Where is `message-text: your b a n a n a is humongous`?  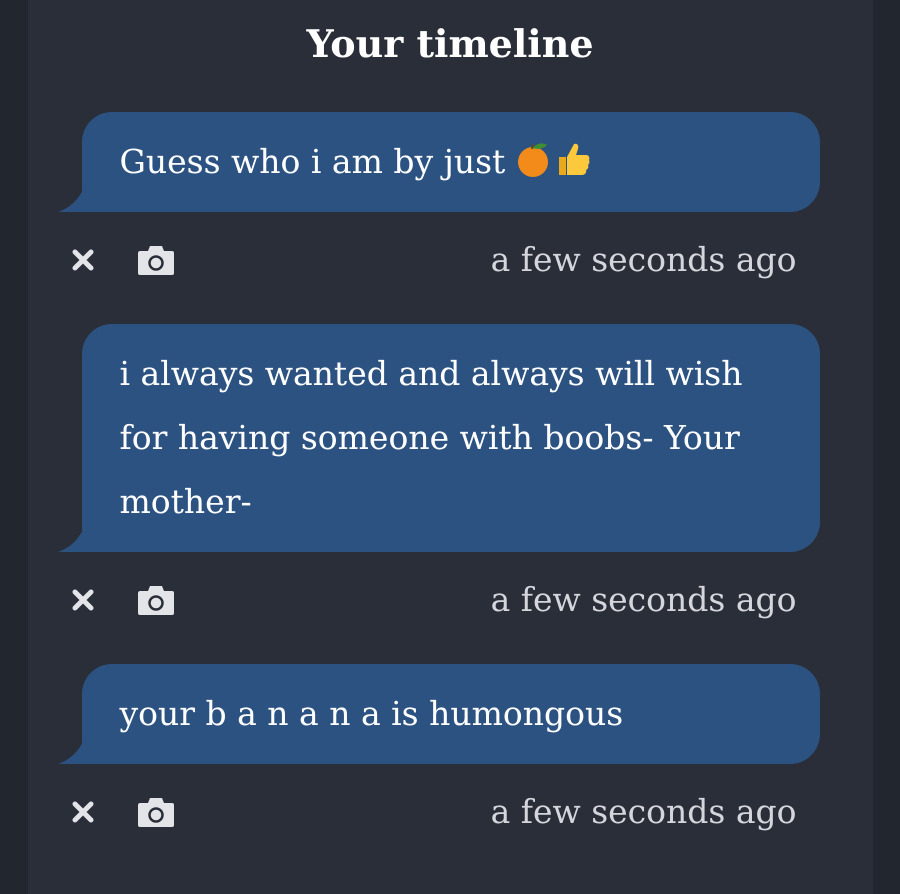
message-text: your b a n a n a is humongous is located at coordinates (372, 713).